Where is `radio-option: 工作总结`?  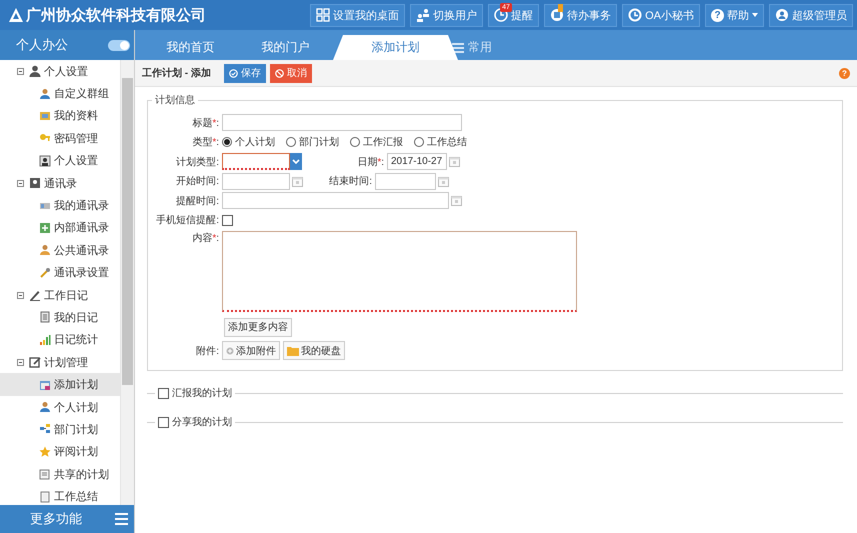
radio-option: 工作总结 is located at coordinates (440, 142).